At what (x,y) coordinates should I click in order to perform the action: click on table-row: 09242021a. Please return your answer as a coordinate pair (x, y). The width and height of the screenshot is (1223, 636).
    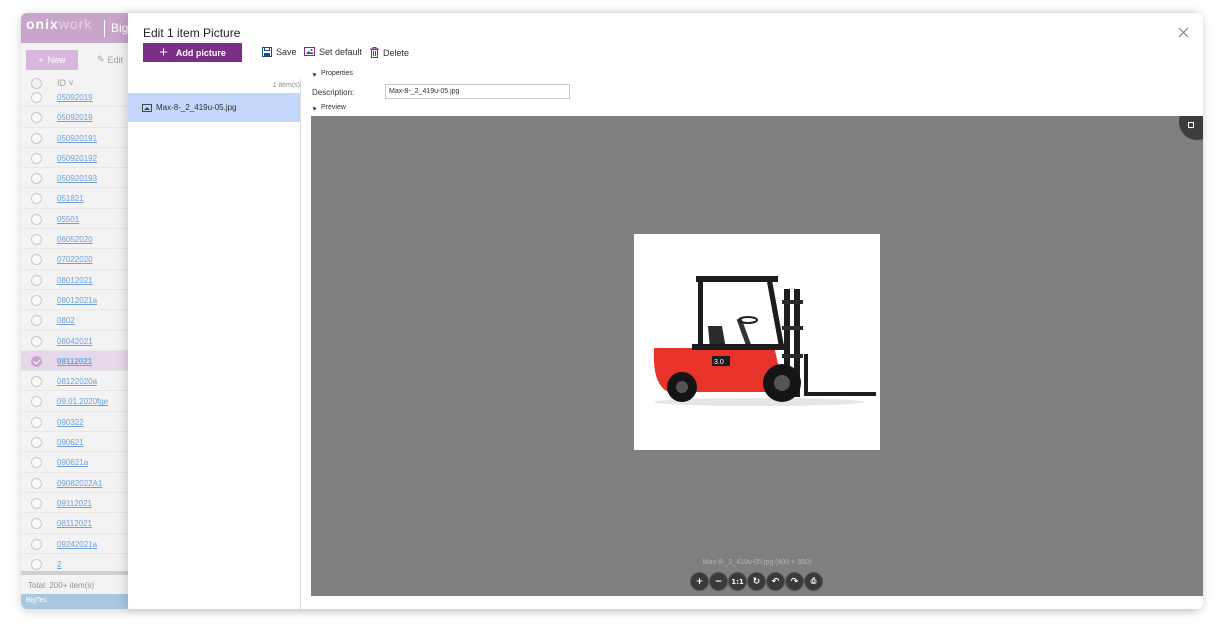
    Looking at the image, I should click on (76, 544).